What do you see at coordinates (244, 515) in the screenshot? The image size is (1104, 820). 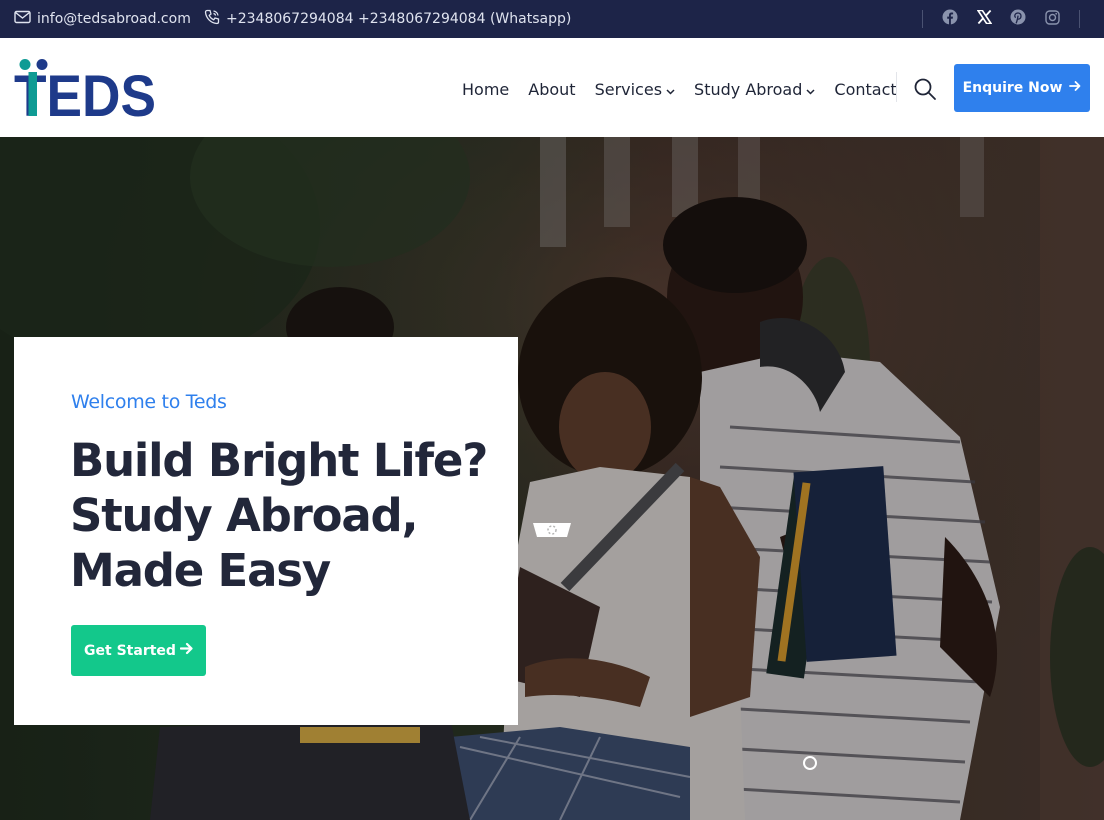 I see `hero-headline-line-2: Study Abroad,` at bounding box center [244, 515].